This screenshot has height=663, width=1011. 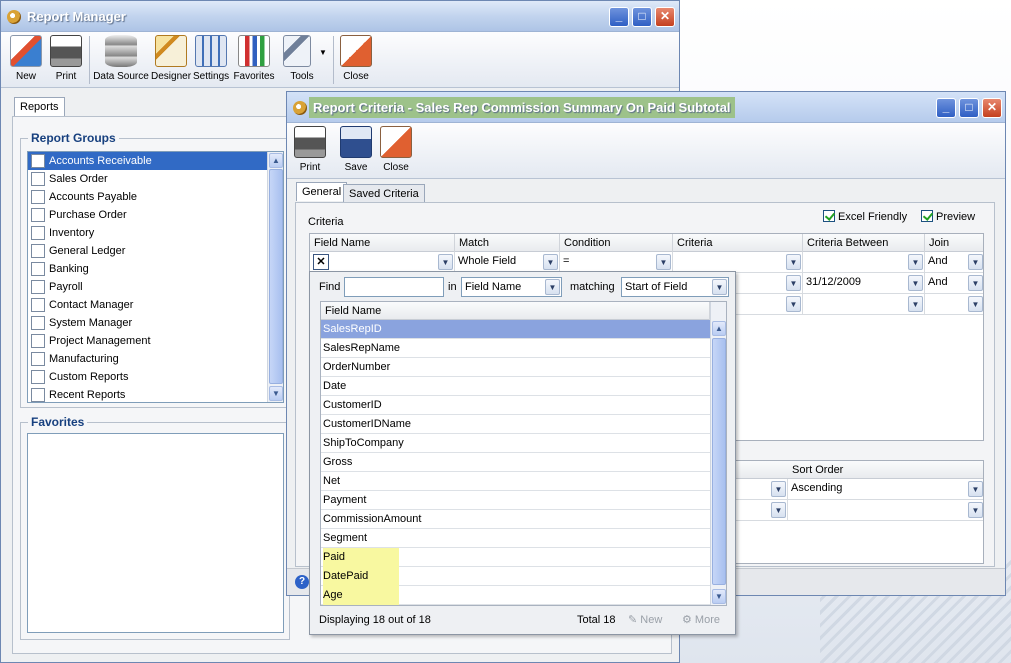 What do you see at coordinates (515, 595) in the screenshot?
I see `field-list-item: Age` at bounding box center [515, 595].